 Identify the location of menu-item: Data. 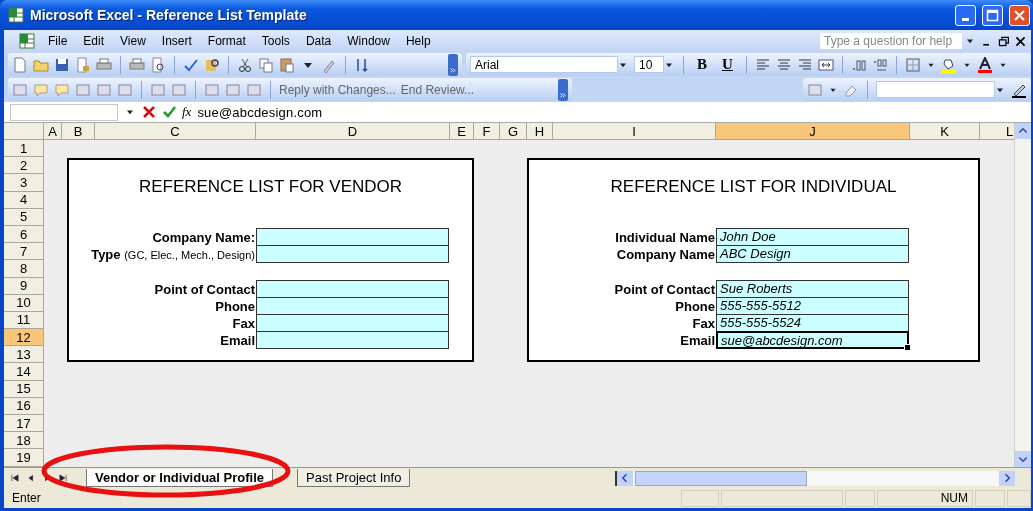
(318, 41).